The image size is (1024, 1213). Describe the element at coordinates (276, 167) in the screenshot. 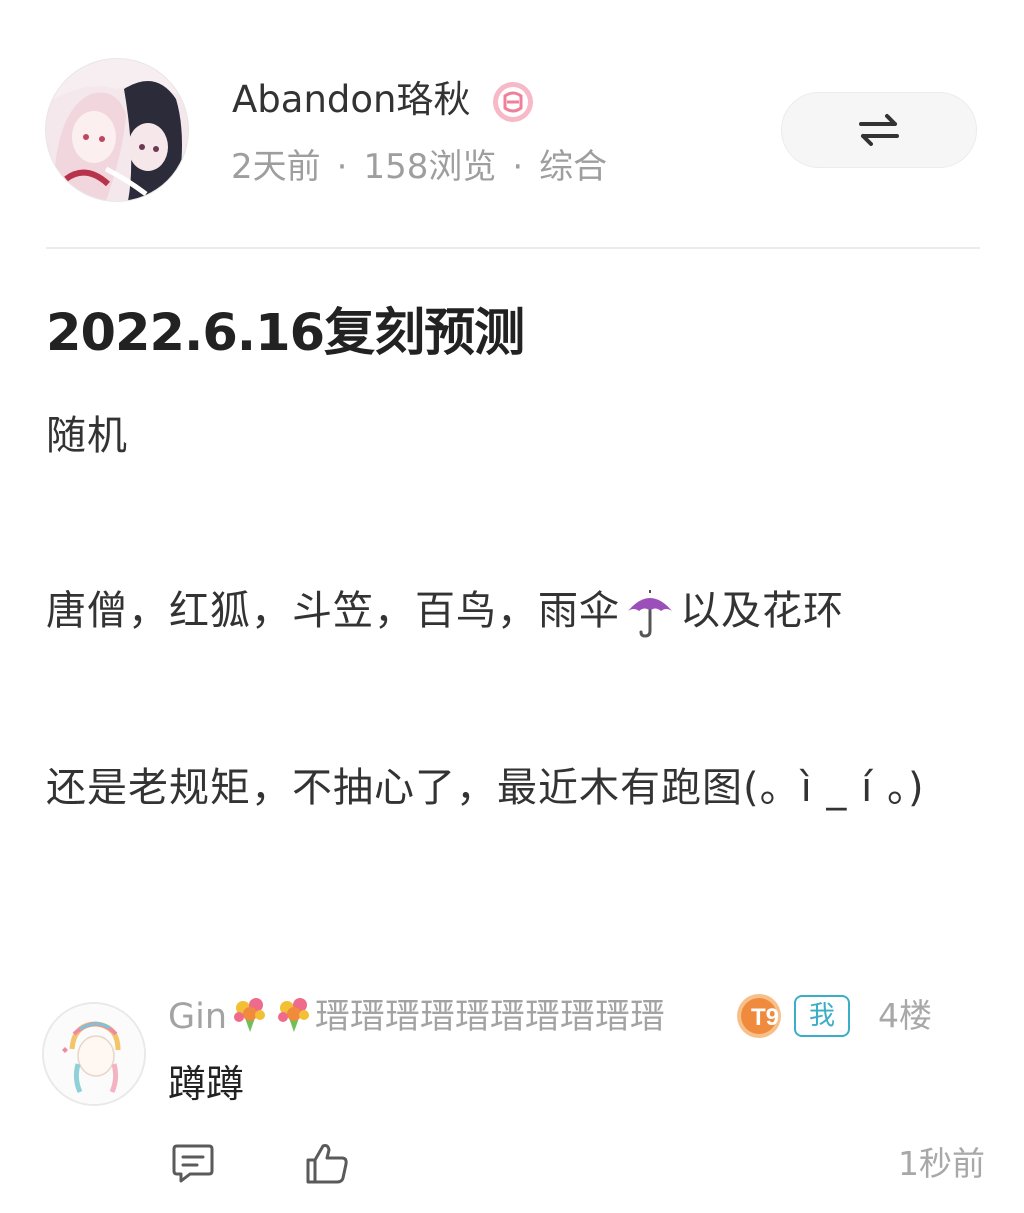

I see `post-time: 2天前` at that location.